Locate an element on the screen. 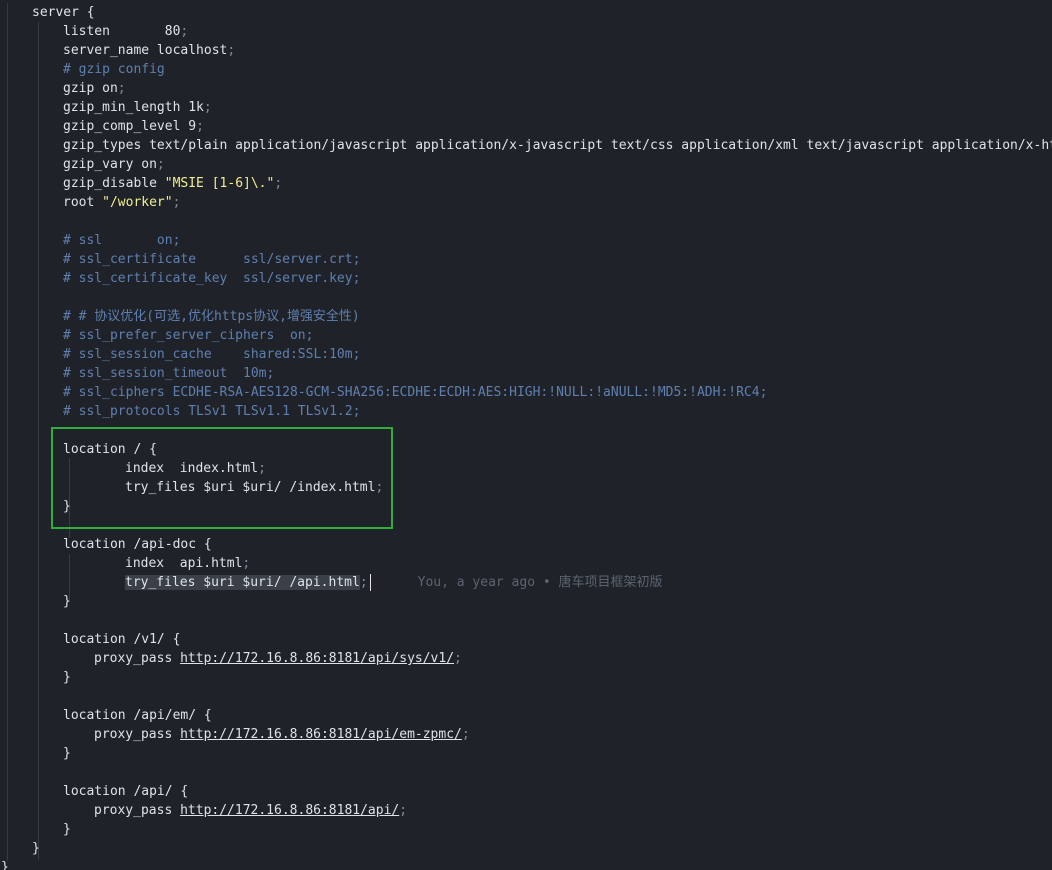 This screenshot has width=1052, height=870. code-line: try_files $uri $uri/ /index.html; is located at coordinates (526, 487).